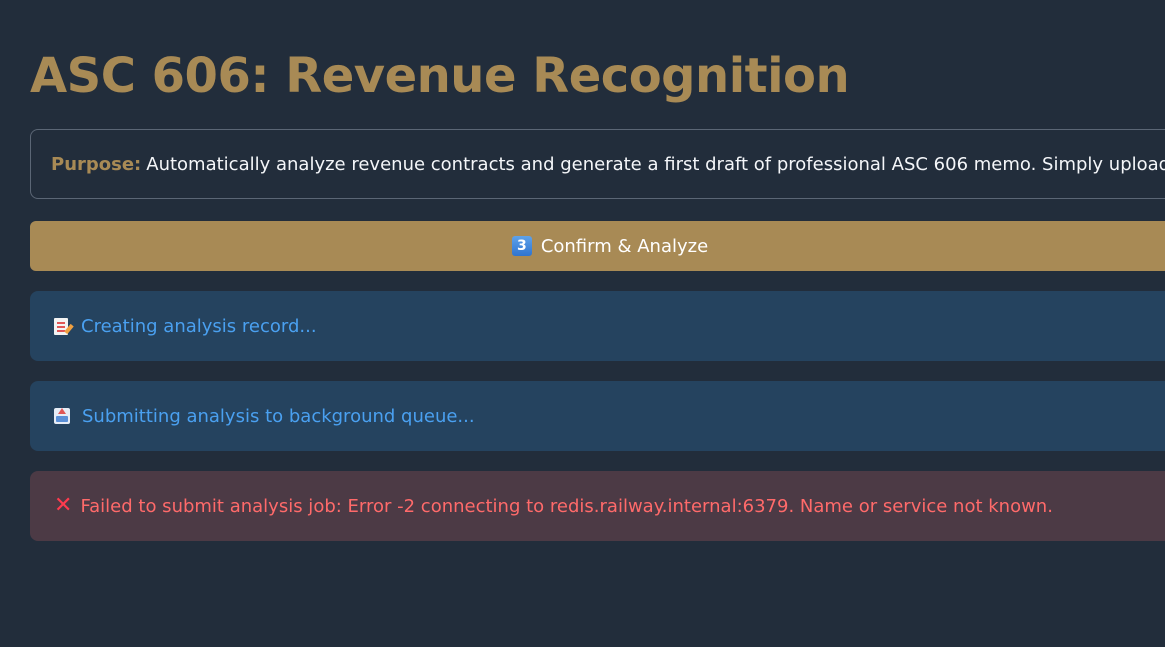 This screenshot has width=1165, height=647. I want to click on confirm-analyze-button: 3 Confirm & Analyze, so click(597, 246).